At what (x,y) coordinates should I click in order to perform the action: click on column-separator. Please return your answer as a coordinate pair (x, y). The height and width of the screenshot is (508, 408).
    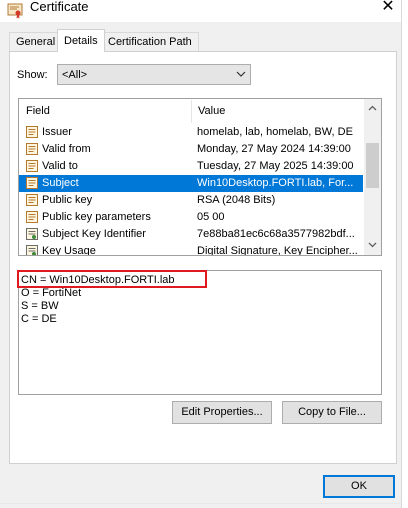
    Looking at the image, I should click on (191, 111).